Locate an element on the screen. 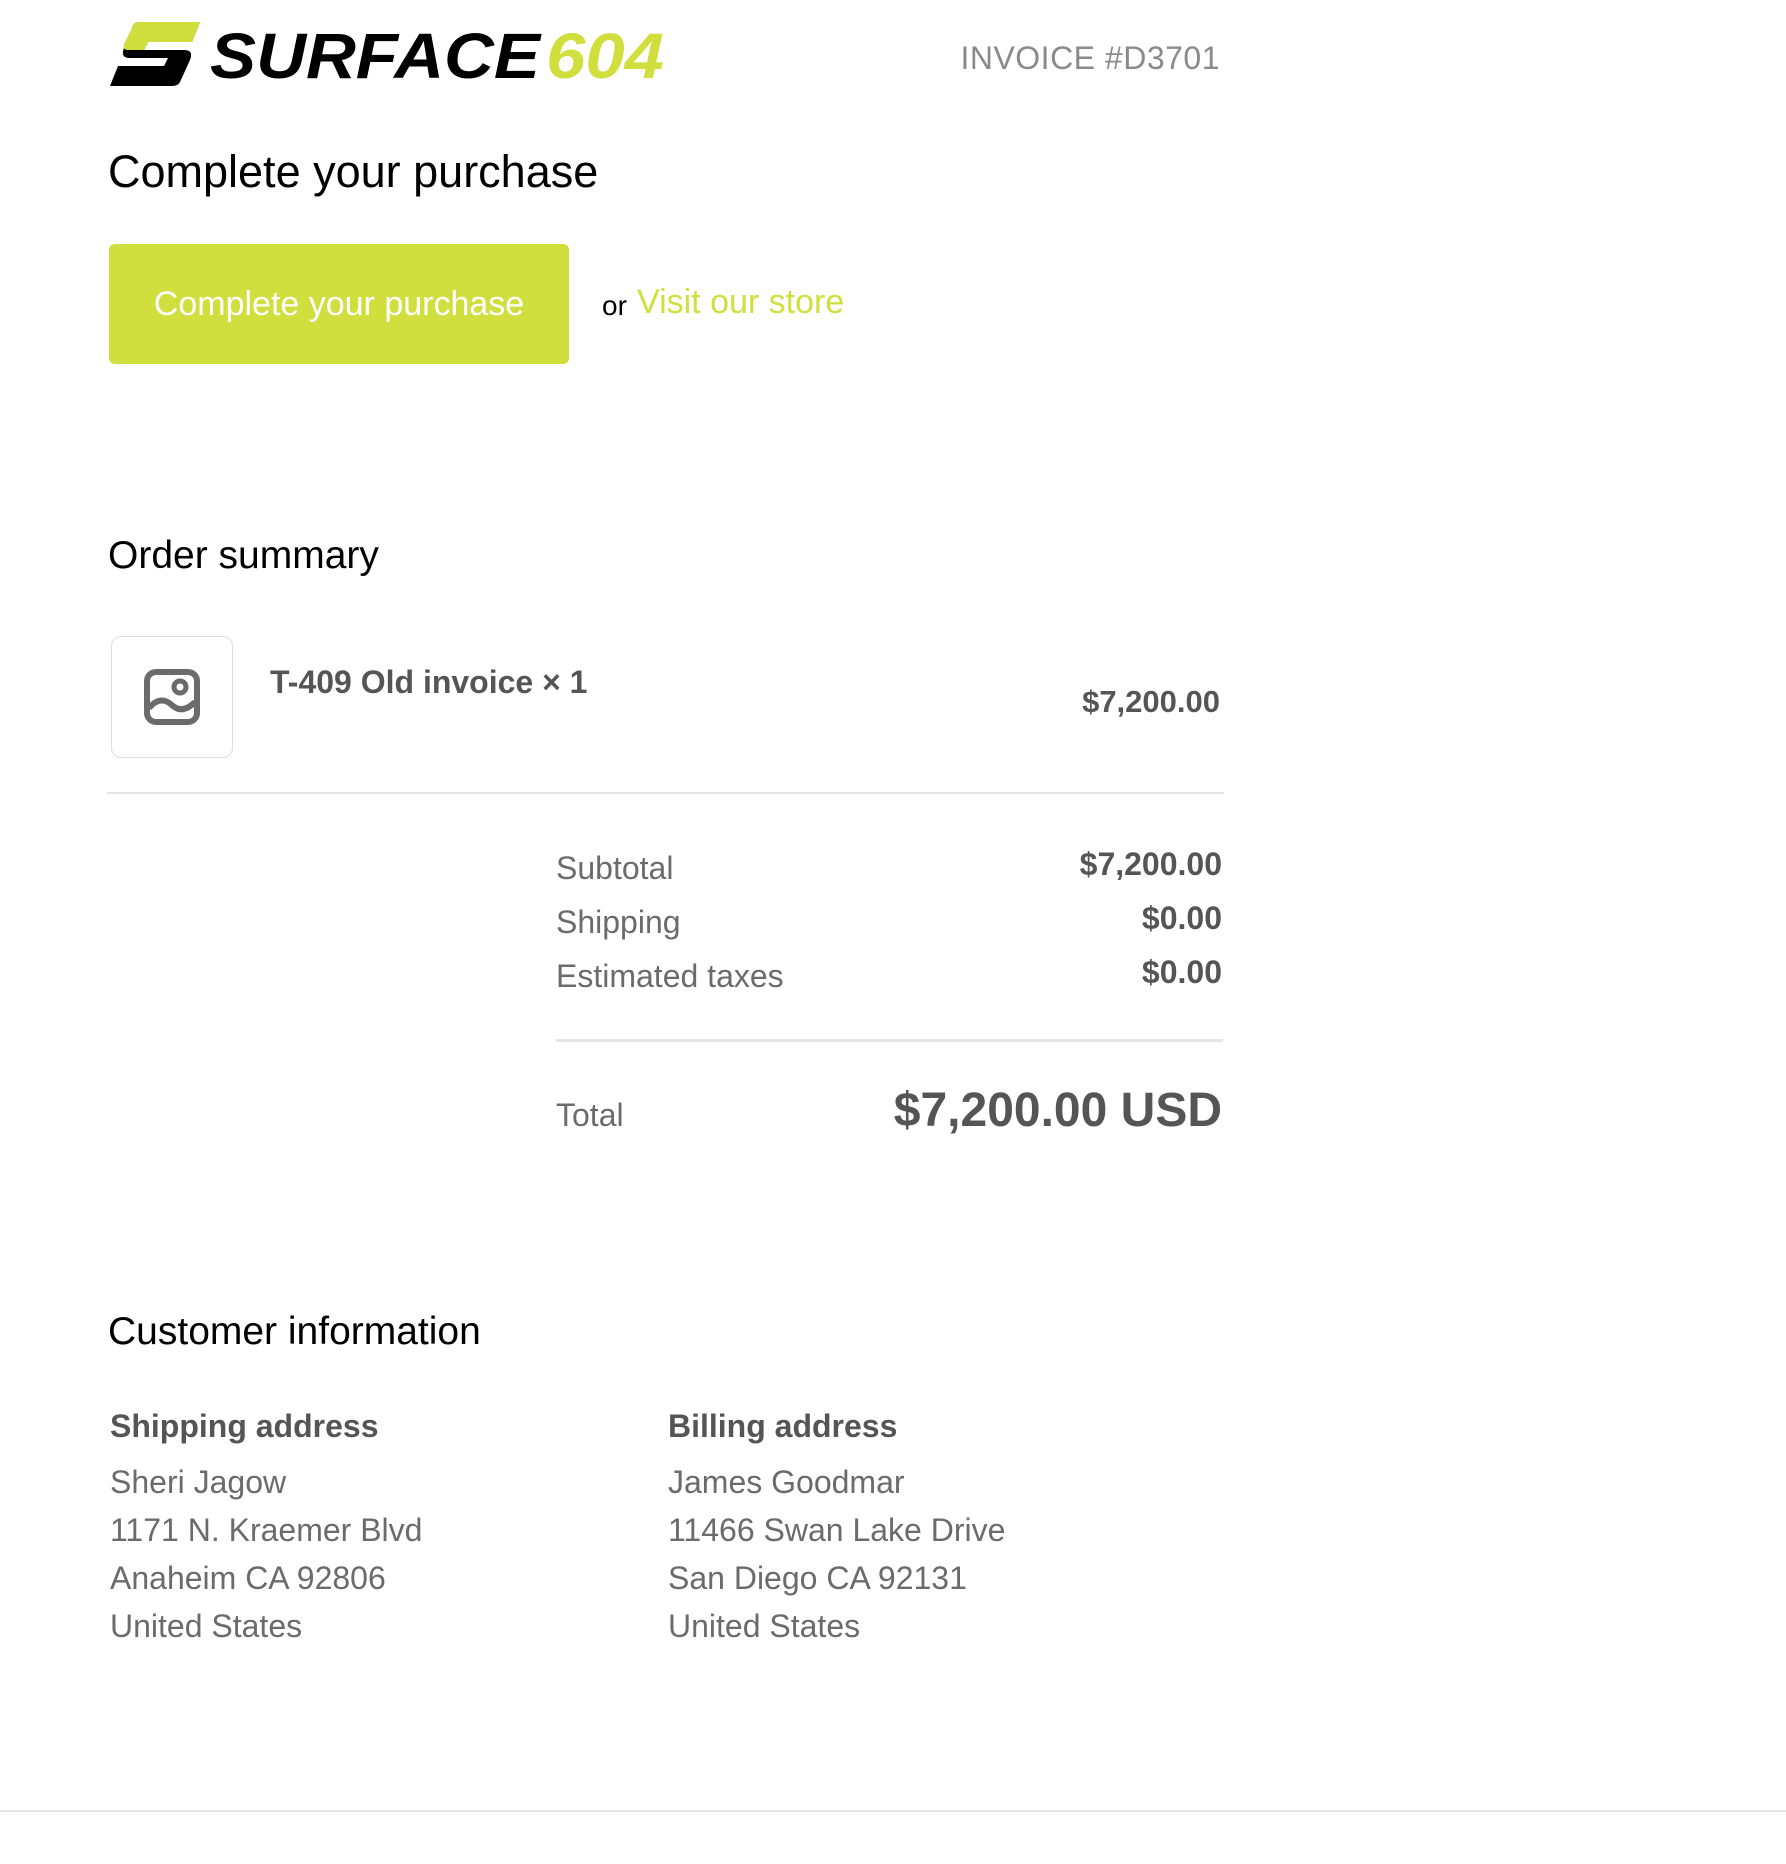 Image resolution: width=1786 pixels, height=1864 pixels. total-value: $7,200.00 USD is located at coordinates (1057, 1110).